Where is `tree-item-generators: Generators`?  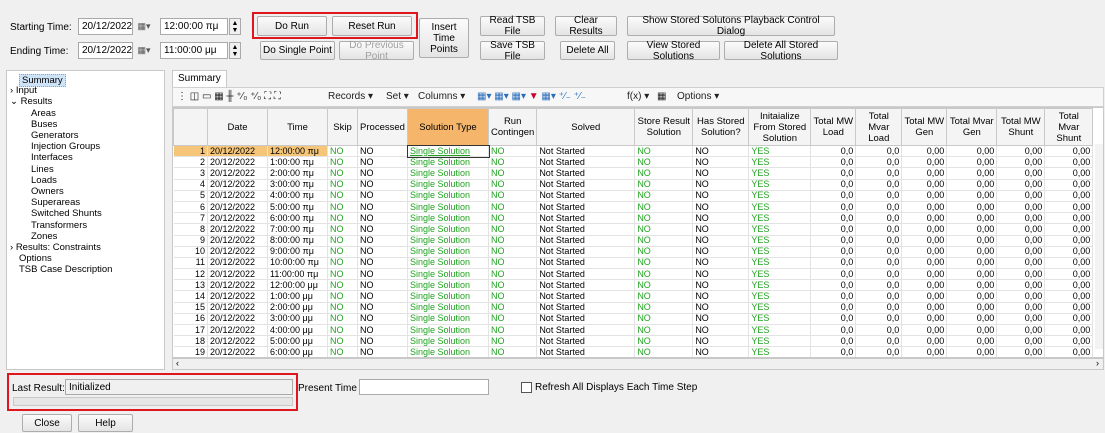 tree-item-generators: Generators is located at coordinates (55, 135).